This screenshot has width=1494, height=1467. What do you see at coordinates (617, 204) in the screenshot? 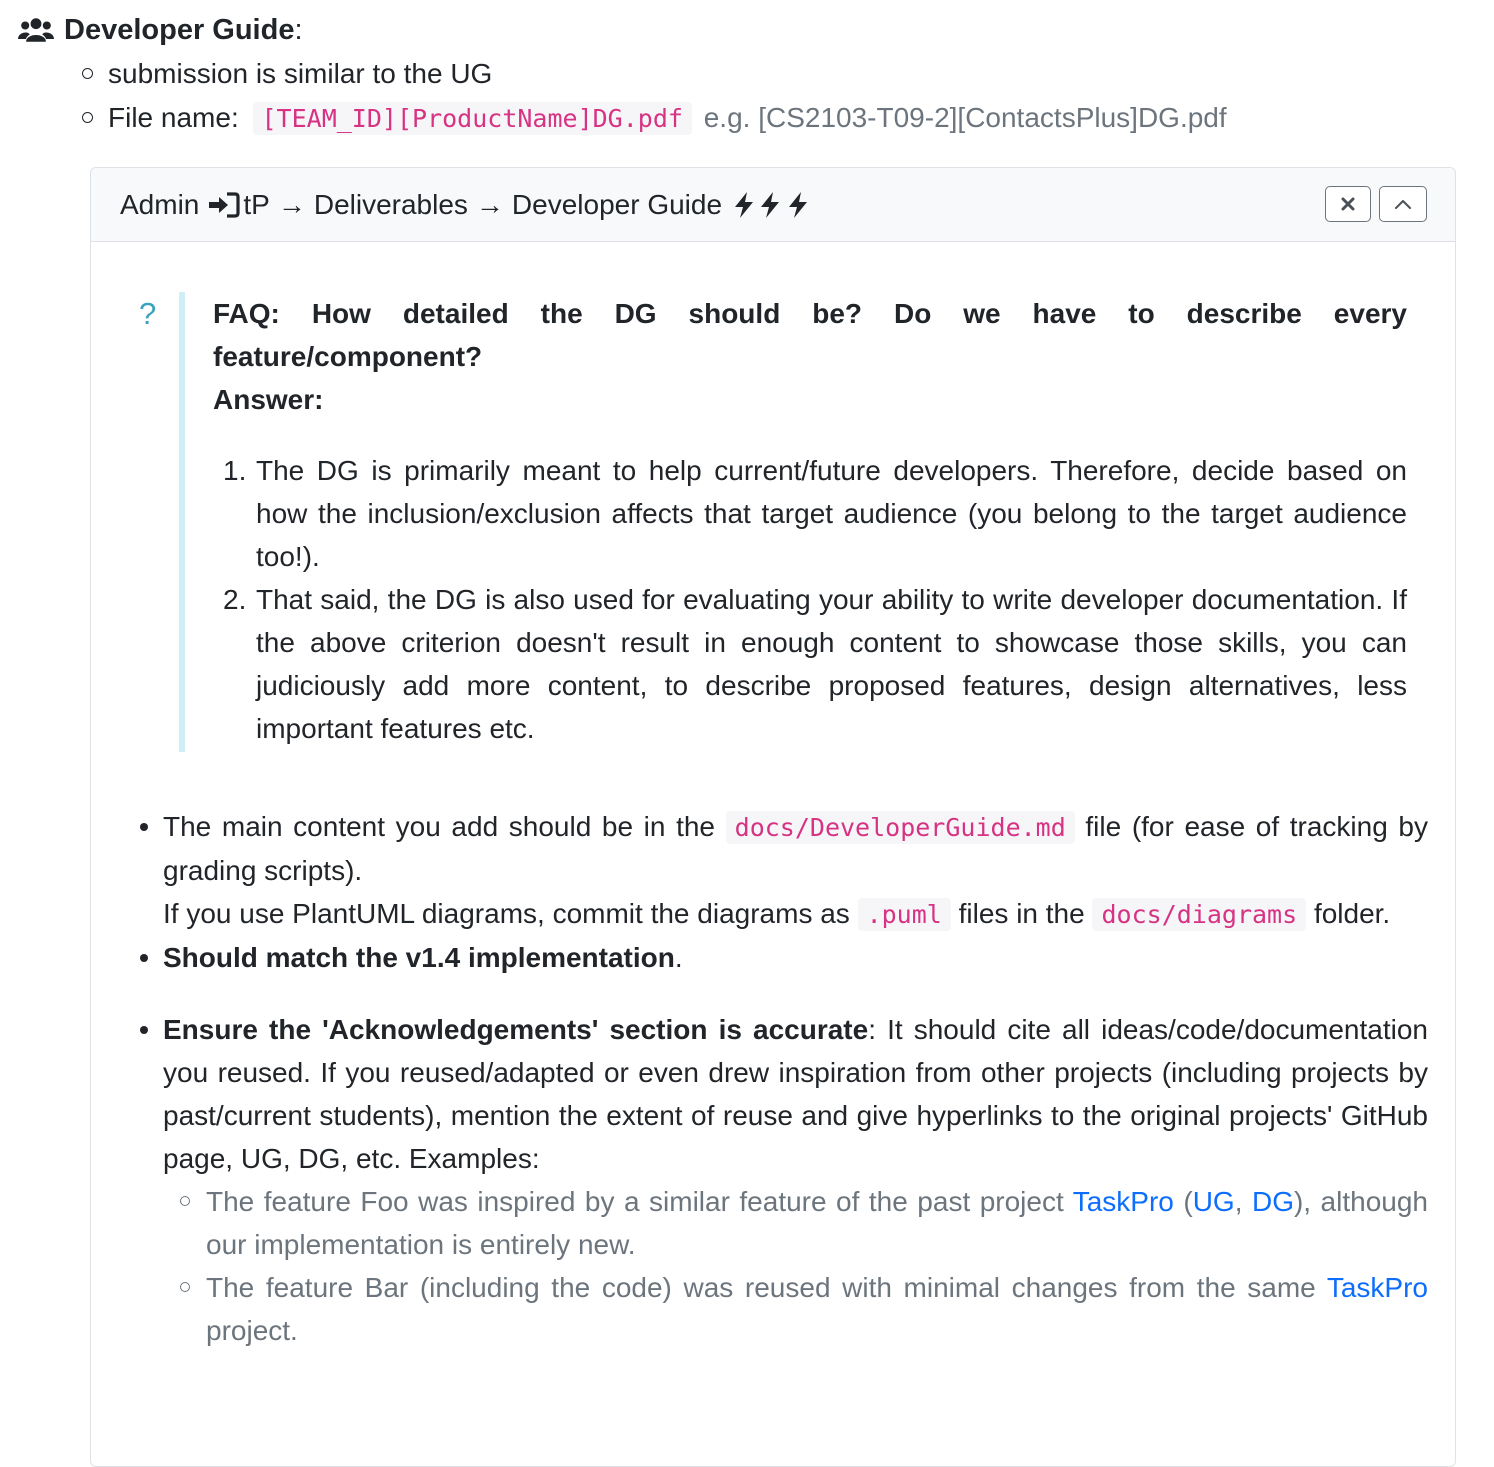
I see `breadcrumb-developer-guide: Developer Guide` at bounding box center [617, 204].